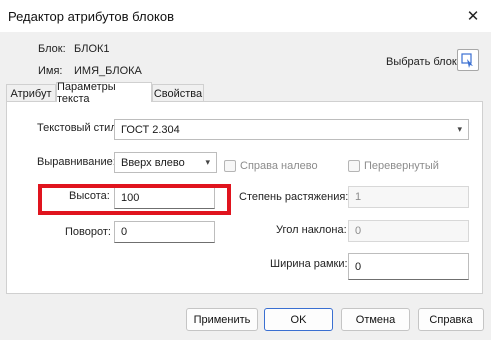 The width and height of the screenshot is (491, 340). I want to click on cancel-button: Отмена, so click(375, 319).